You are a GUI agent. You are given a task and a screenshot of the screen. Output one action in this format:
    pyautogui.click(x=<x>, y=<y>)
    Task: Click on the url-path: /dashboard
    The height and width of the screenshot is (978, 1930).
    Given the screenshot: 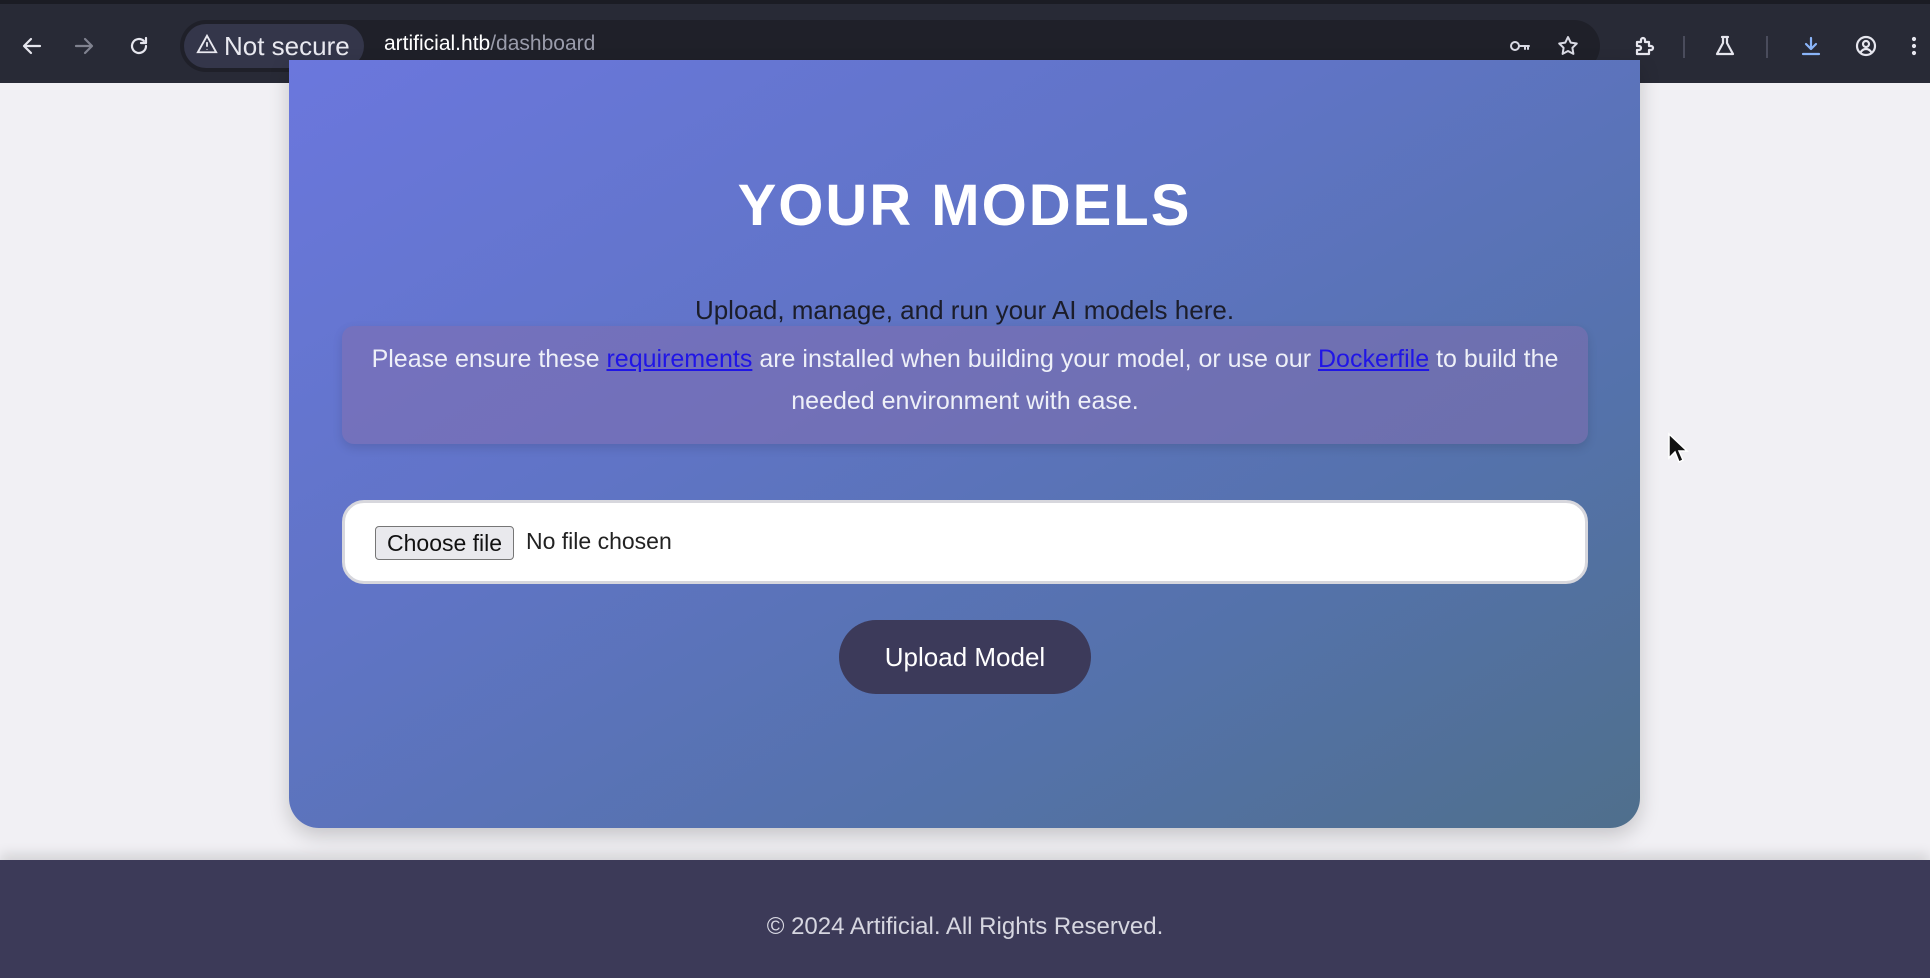 What is the action you would take?
    pyautogui.click(x=543, y=43)
    